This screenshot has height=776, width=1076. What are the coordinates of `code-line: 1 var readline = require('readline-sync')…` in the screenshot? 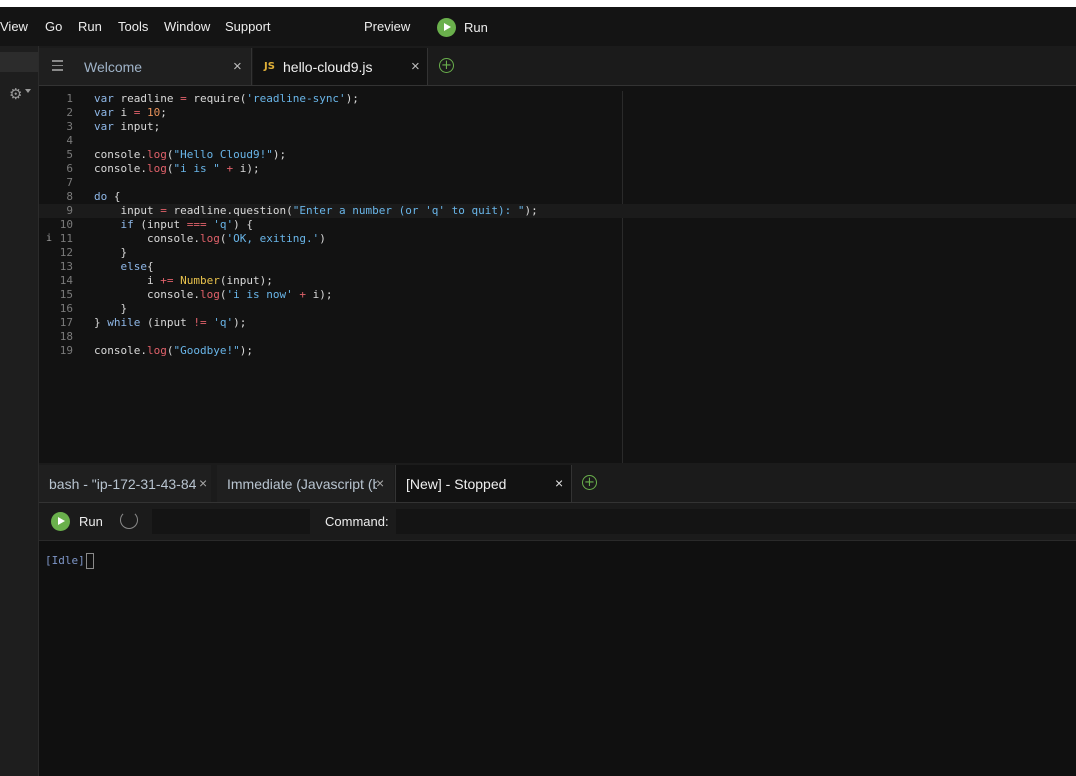 It's located at (557, 99).